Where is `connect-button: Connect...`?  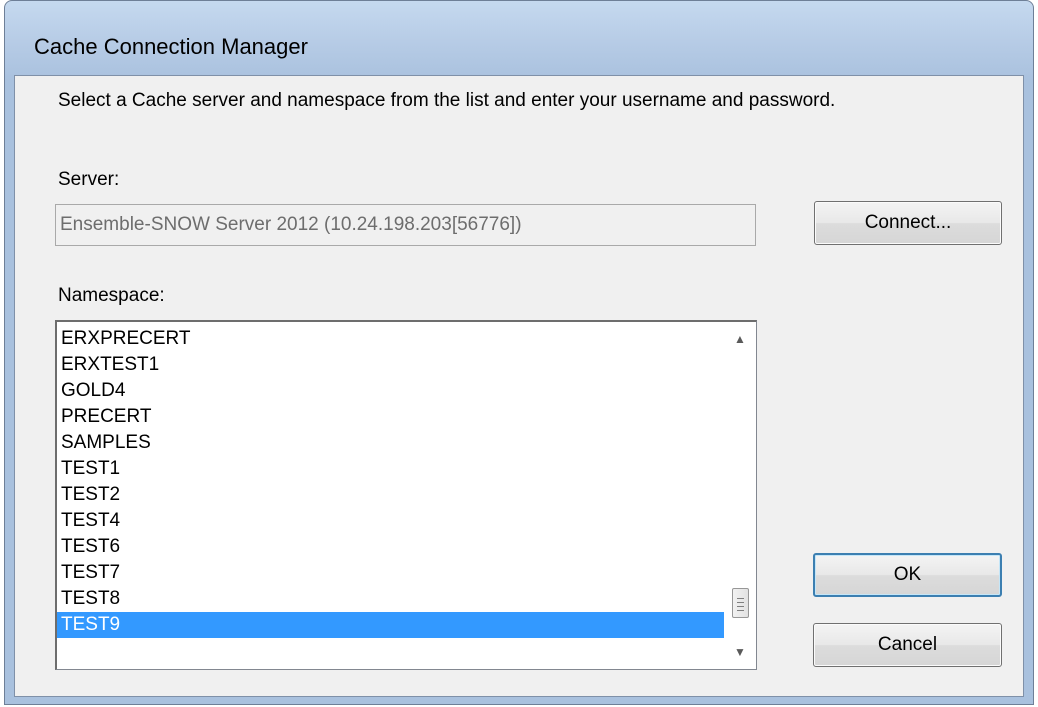
connect-button: Connect... is located at coordinates (908, 223).